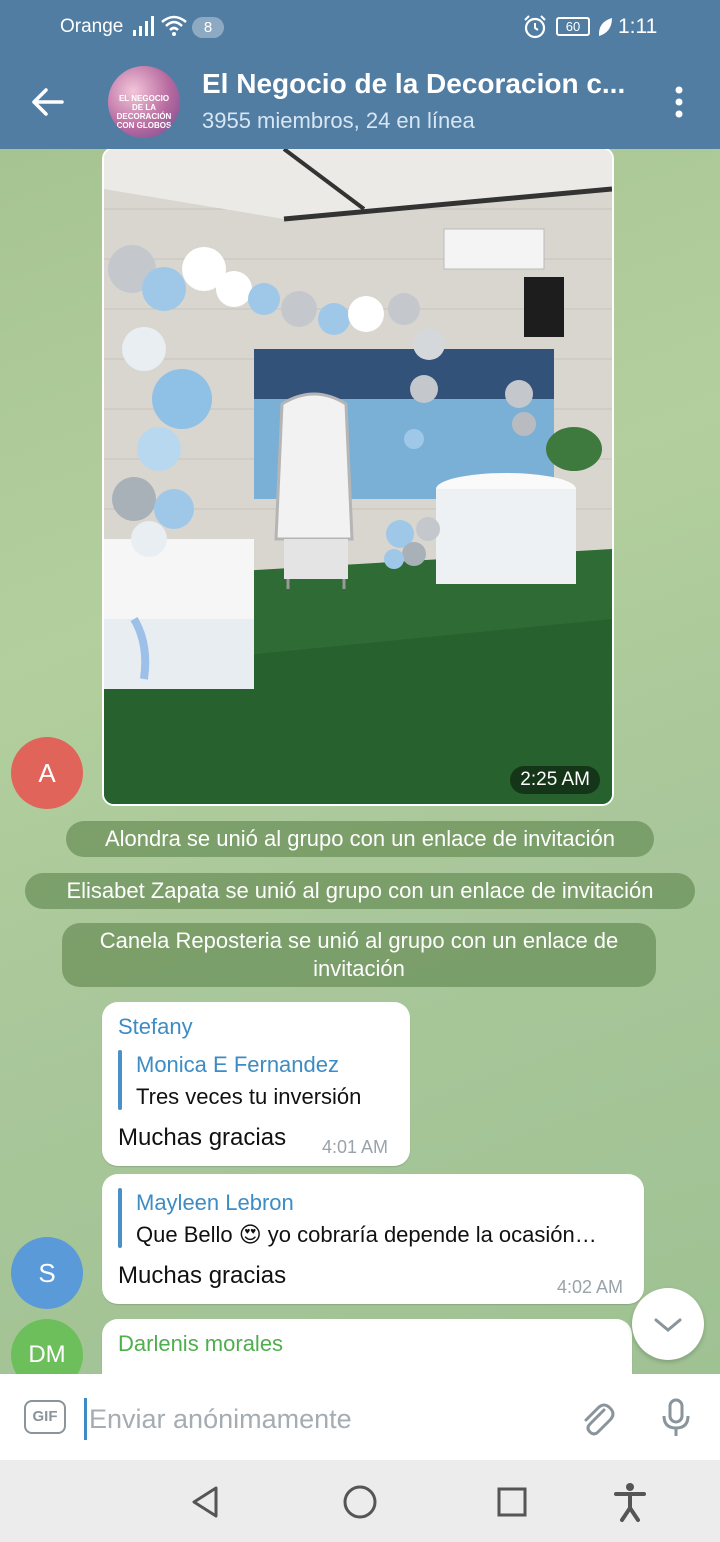 The height and width of the screenshot is (1542, 720). What do you see at coordinates (48, 102) in the screenshot?
I see `arrow-left-icon` at bounding box center [48, 102].